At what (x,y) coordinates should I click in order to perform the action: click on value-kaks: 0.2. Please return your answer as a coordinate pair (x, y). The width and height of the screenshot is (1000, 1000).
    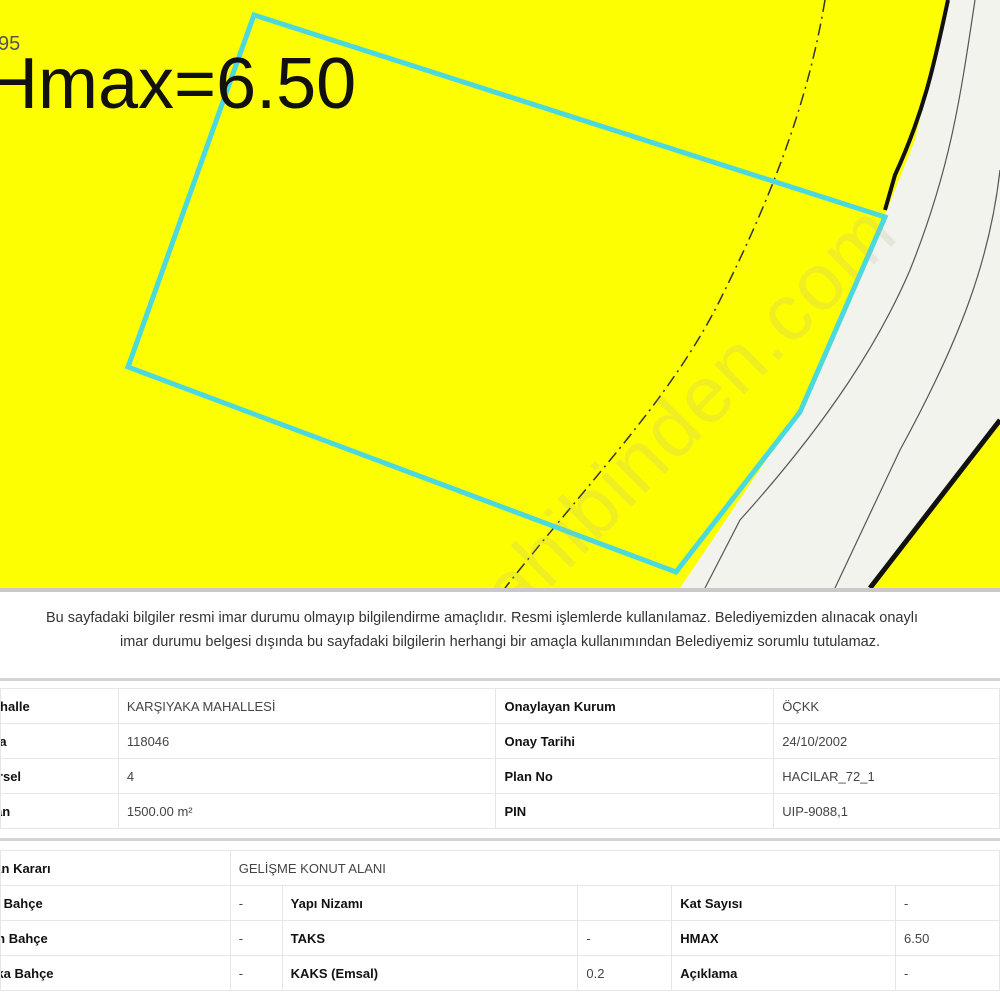
    Looking at the image, I should click on (625, 973).